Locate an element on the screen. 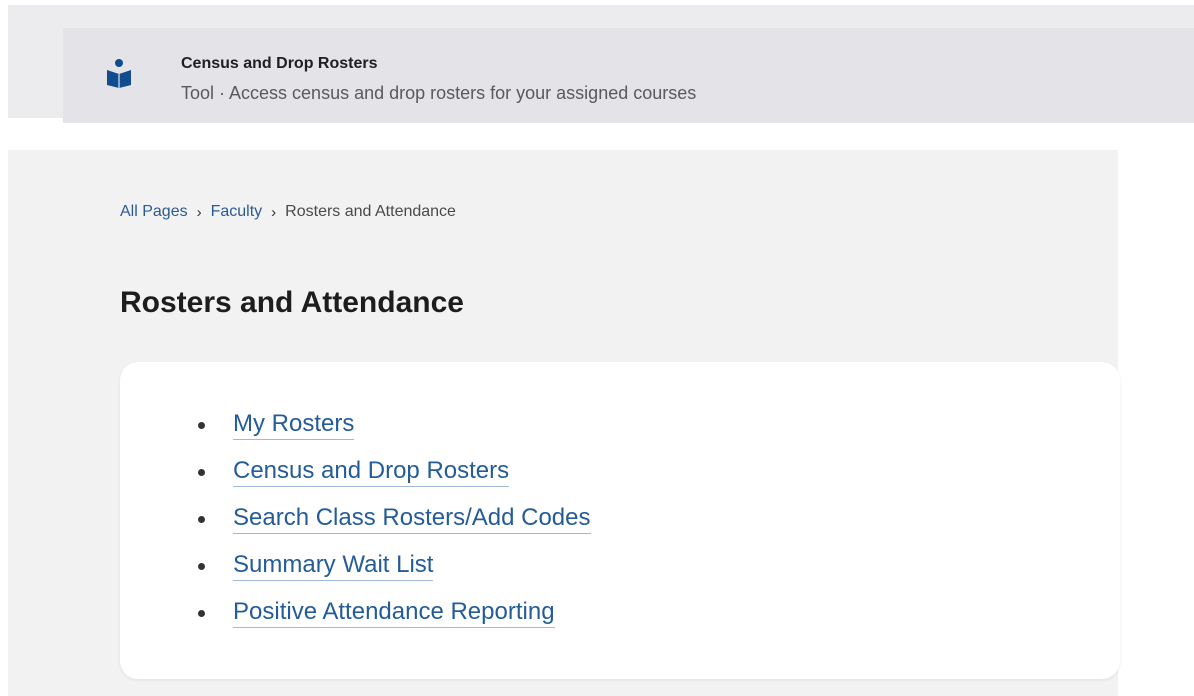 The height and width of the screenshot is (696, 1194). breadcrumb-current: Rosters and Attendance is located at coordinates (370, 211).